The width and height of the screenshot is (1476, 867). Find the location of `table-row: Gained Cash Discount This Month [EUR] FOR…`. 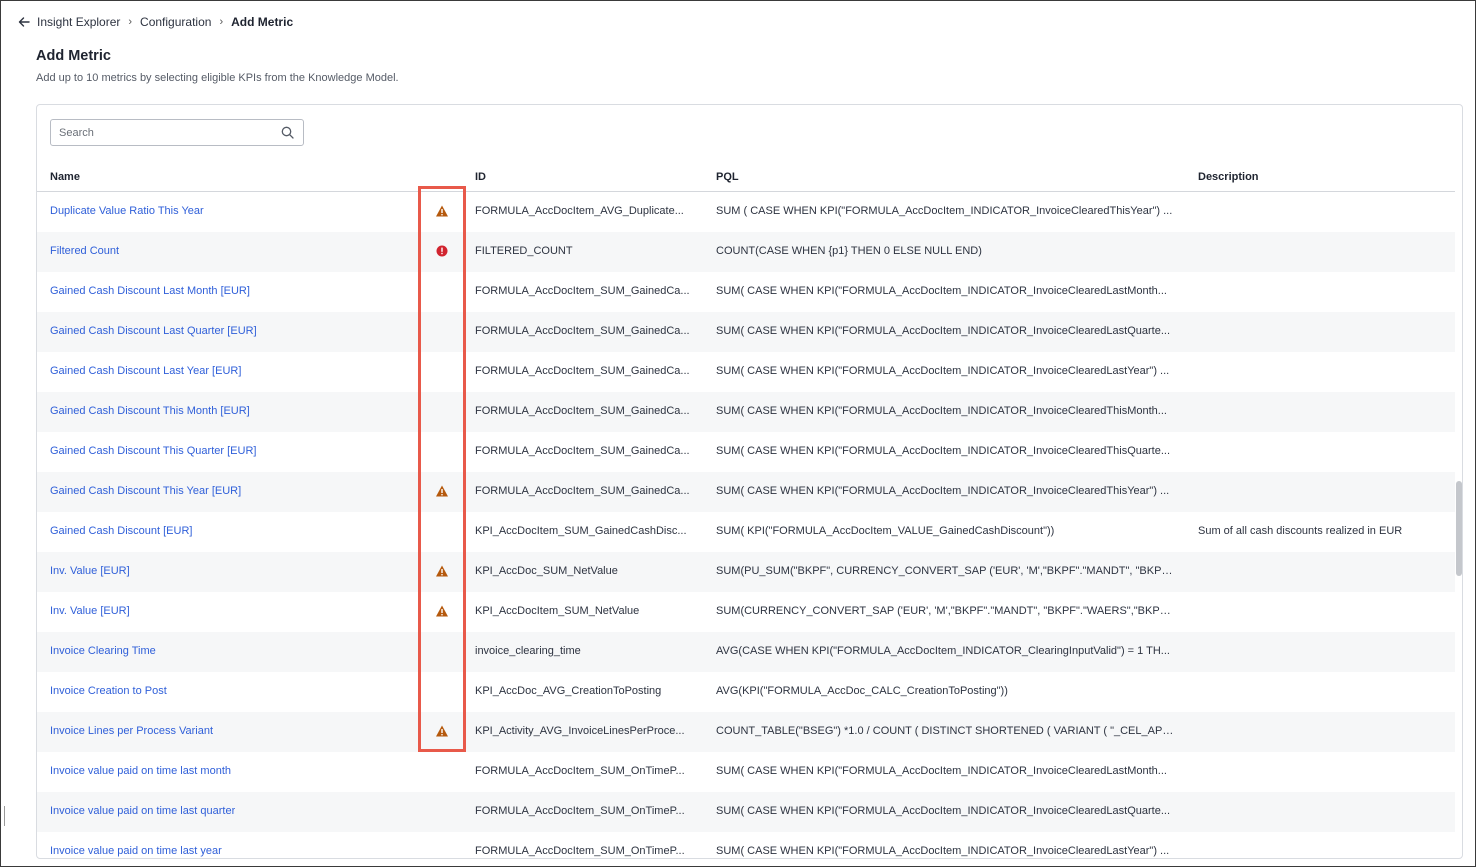

table-row: Gained Cash Discount This Month [EUR] FOR… is located at coordinates (746, 412).